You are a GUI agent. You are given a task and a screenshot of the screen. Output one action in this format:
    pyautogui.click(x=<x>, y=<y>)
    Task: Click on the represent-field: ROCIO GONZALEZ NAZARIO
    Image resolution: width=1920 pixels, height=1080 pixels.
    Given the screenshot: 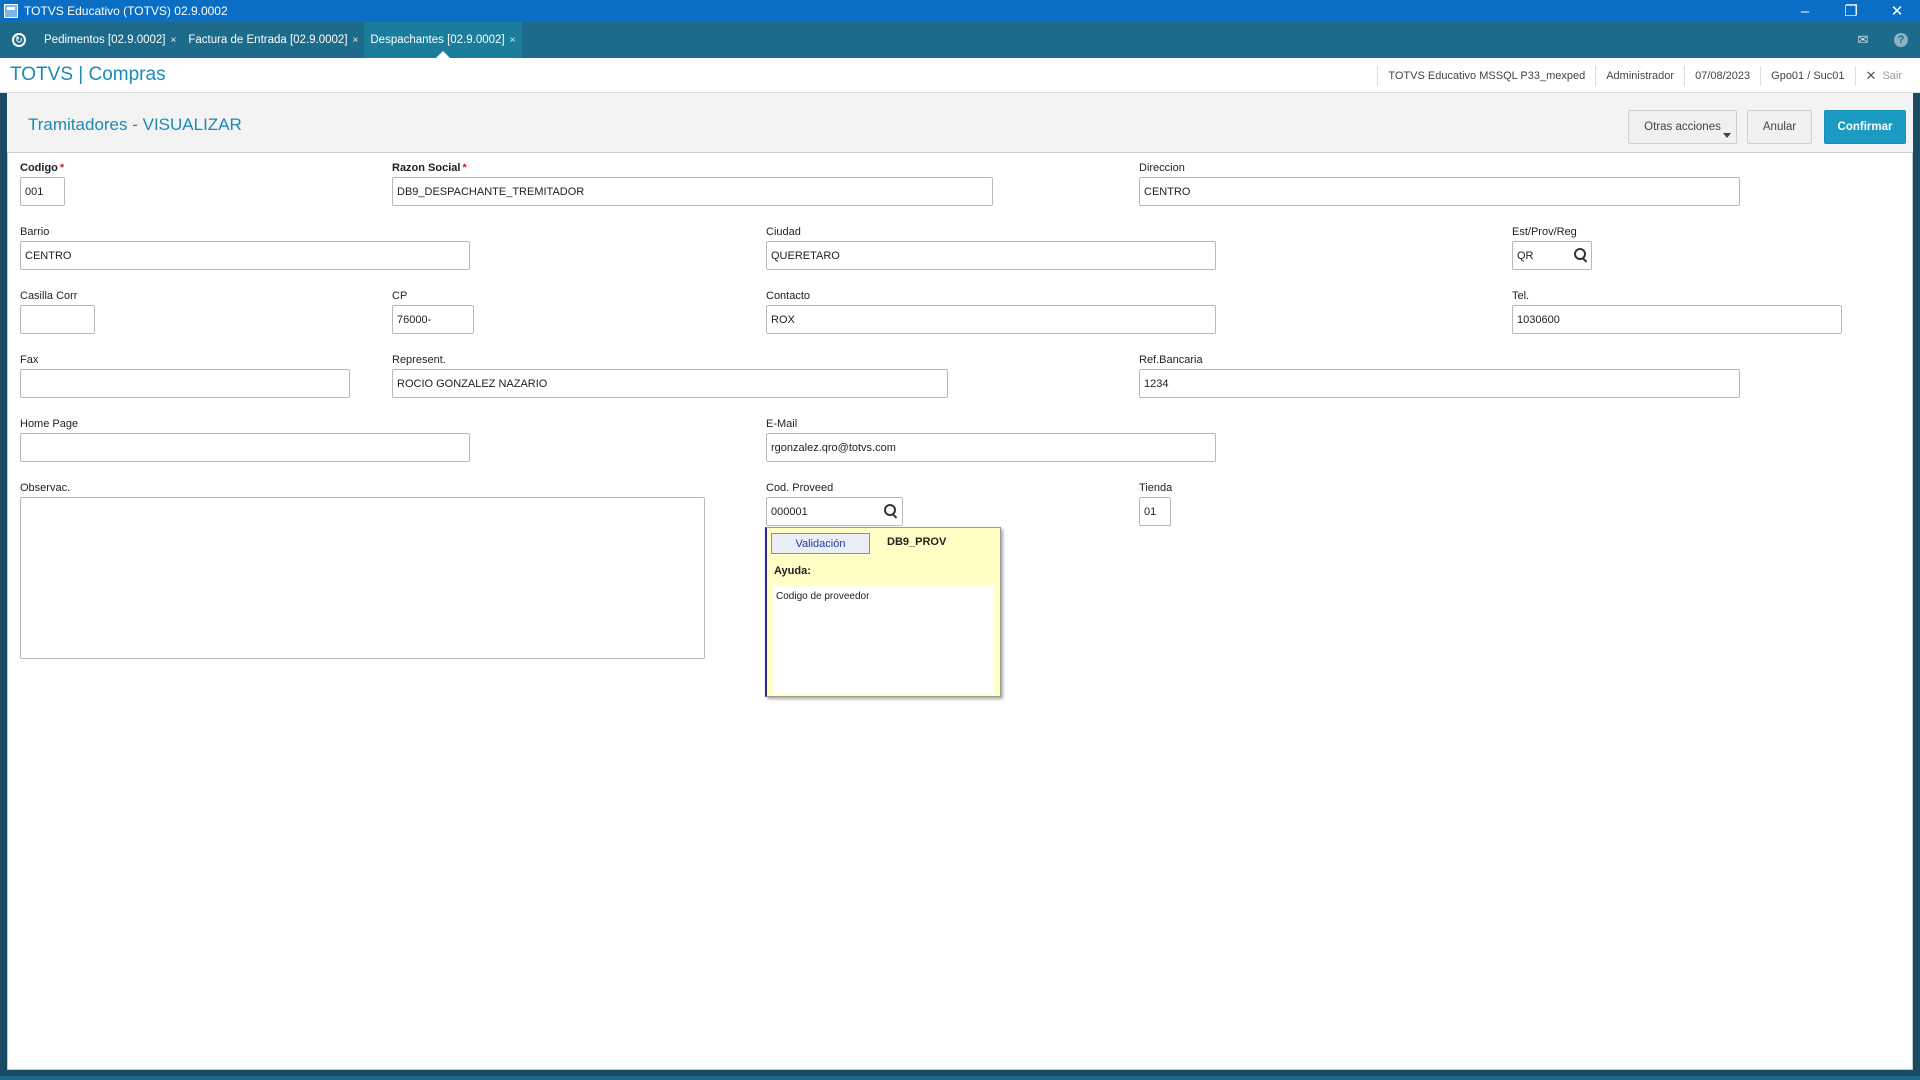 What is the action you would take?
    pyautogui.click(x=670, y=383)
    